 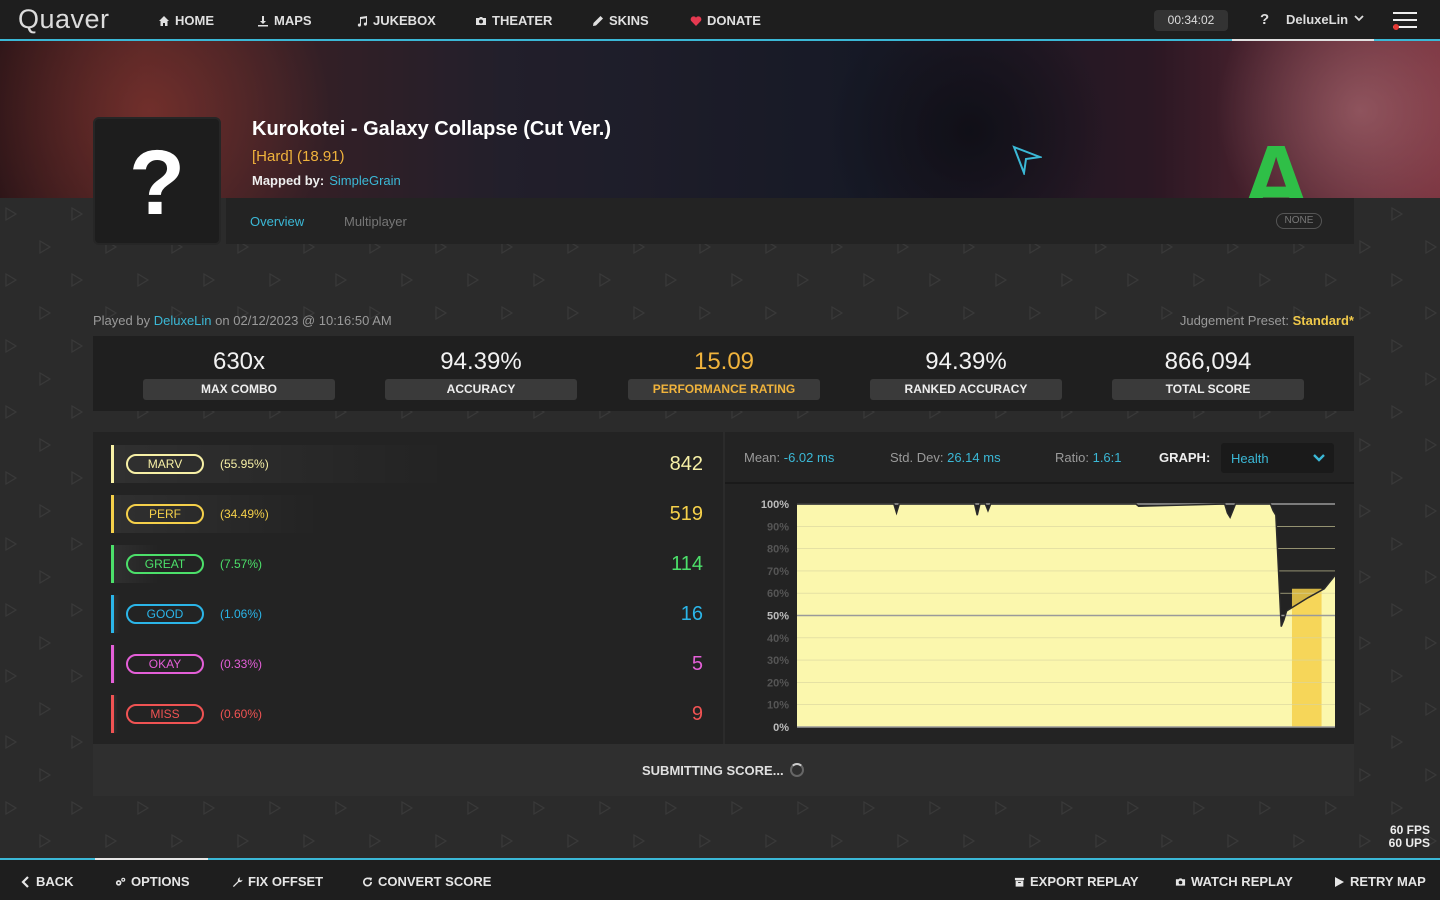 I want to click on max-combo-value: 630x, so click(x=239, y=361).